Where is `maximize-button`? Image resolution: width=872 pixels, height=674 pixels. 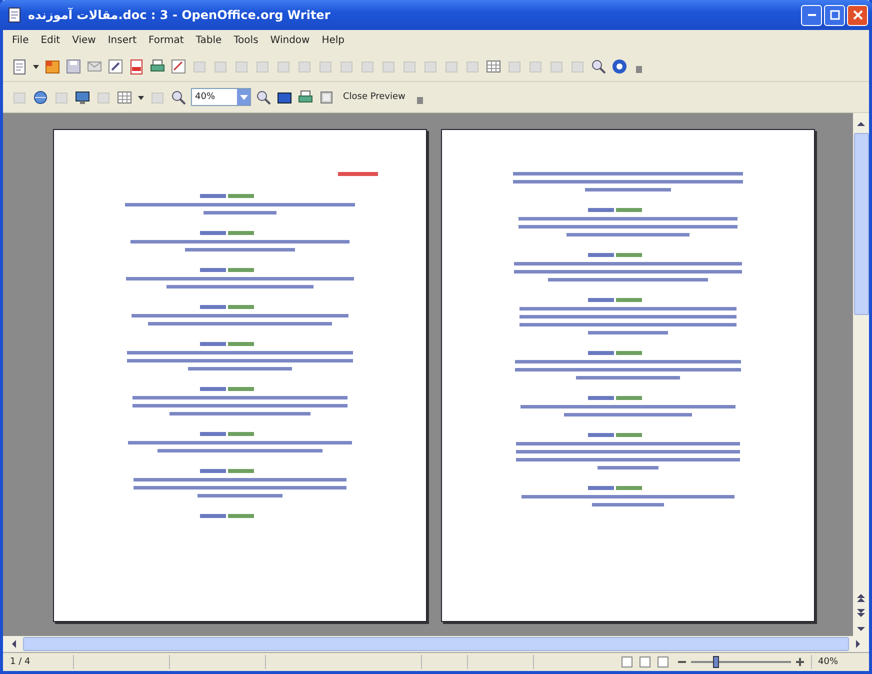
maximize-button is located at coordinates (834, 15).